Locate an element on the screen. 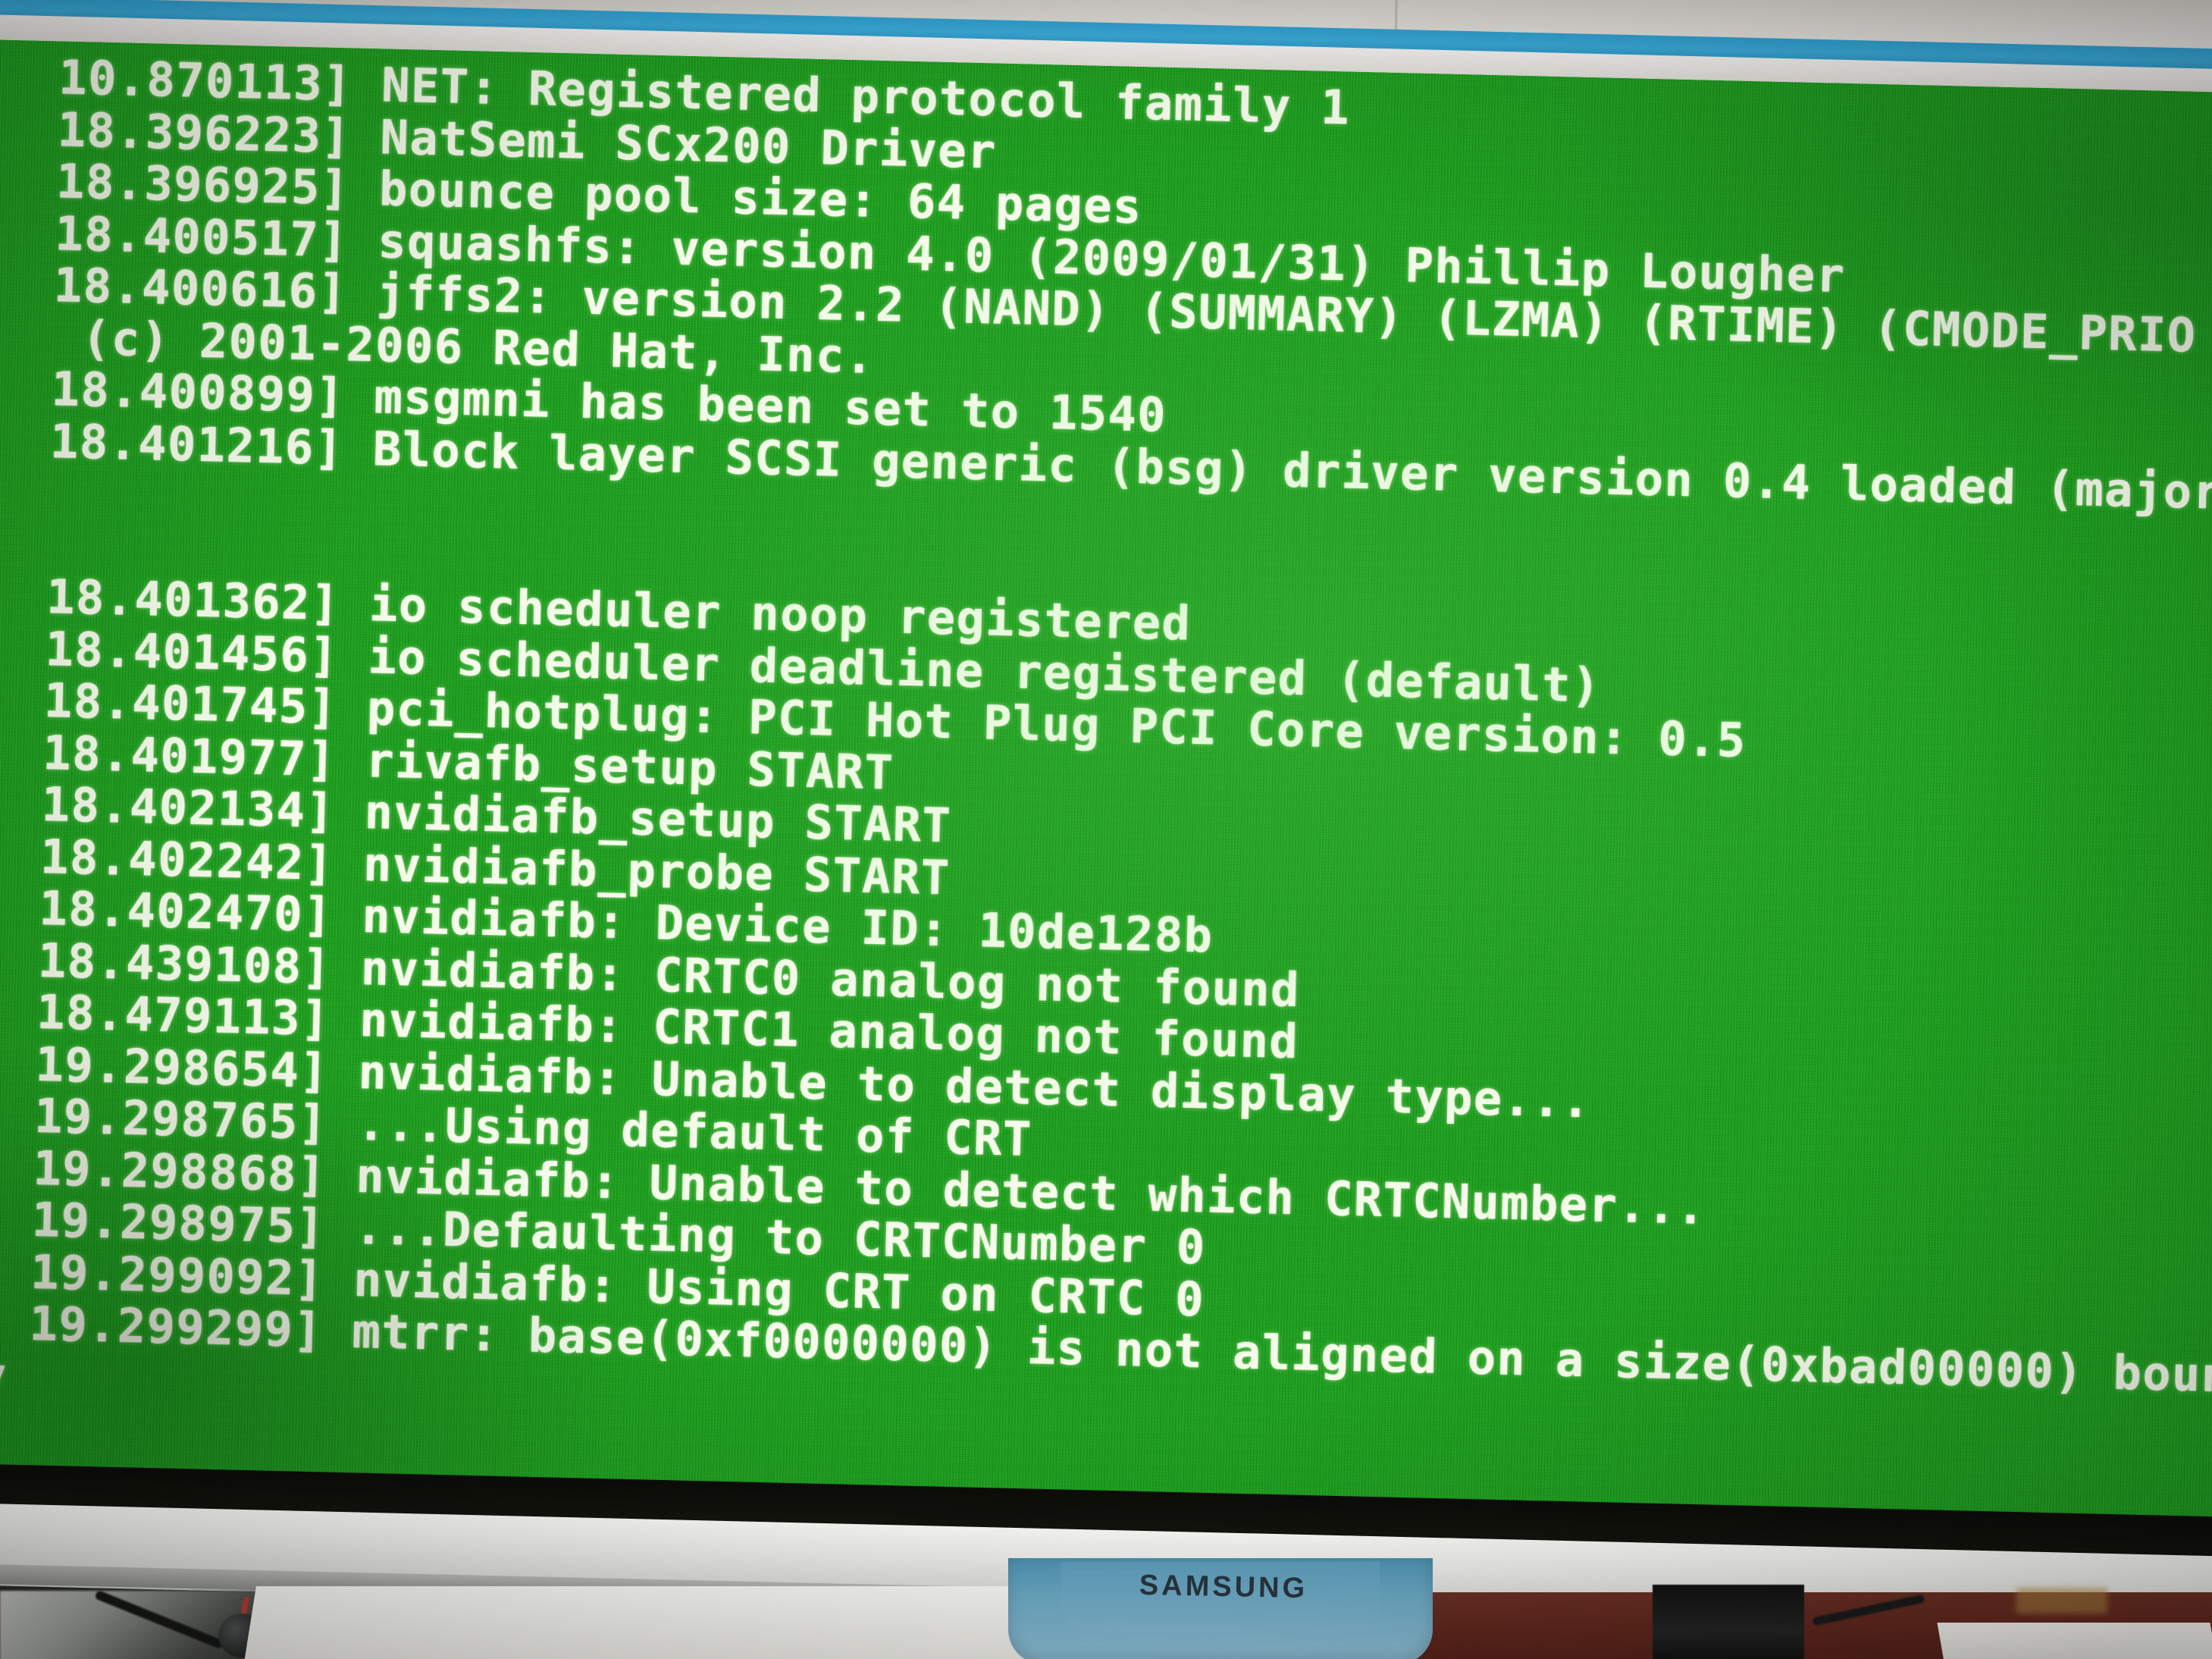 Image resolution: width=2212 pixels, height=1659 pixels. white-paper-sheet is located at coordinates (671, 1622).